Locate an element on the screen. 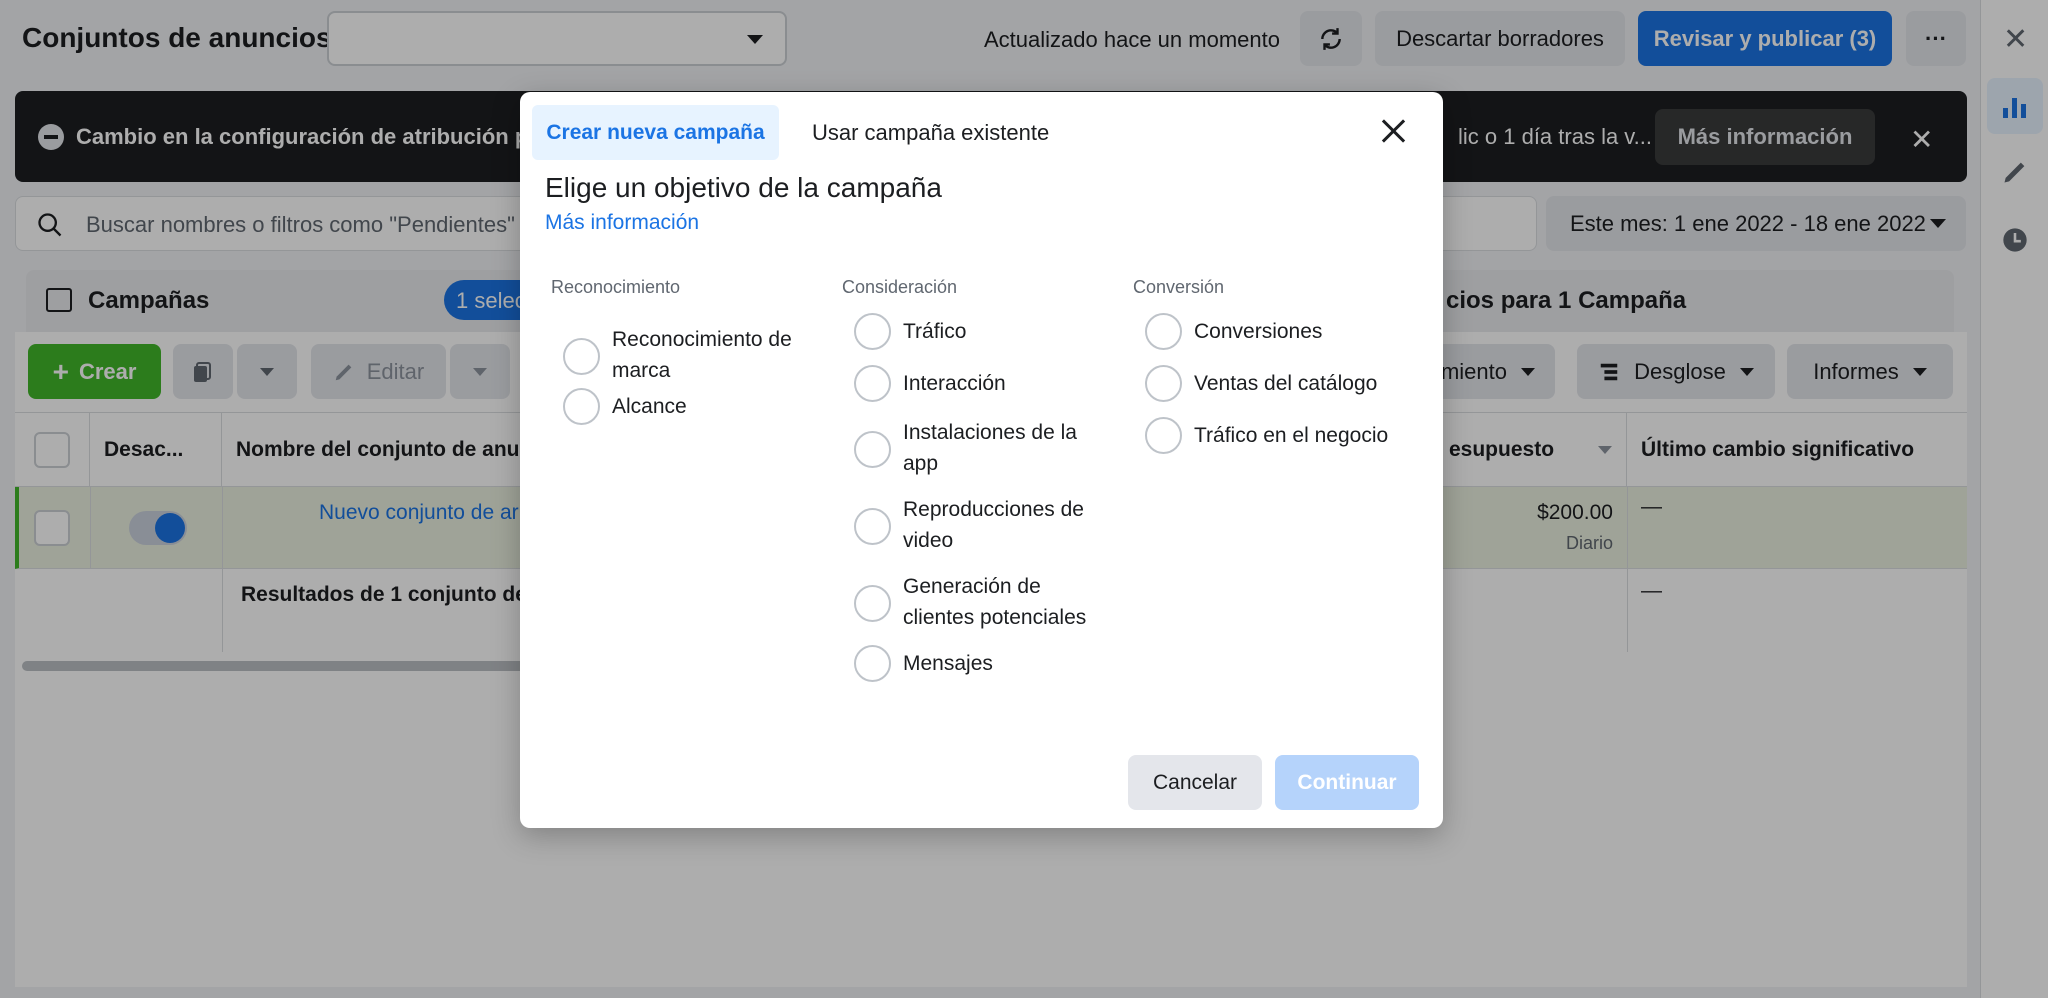  objective-option: Ventas del catálogo is located at coordinates (1290, 383).